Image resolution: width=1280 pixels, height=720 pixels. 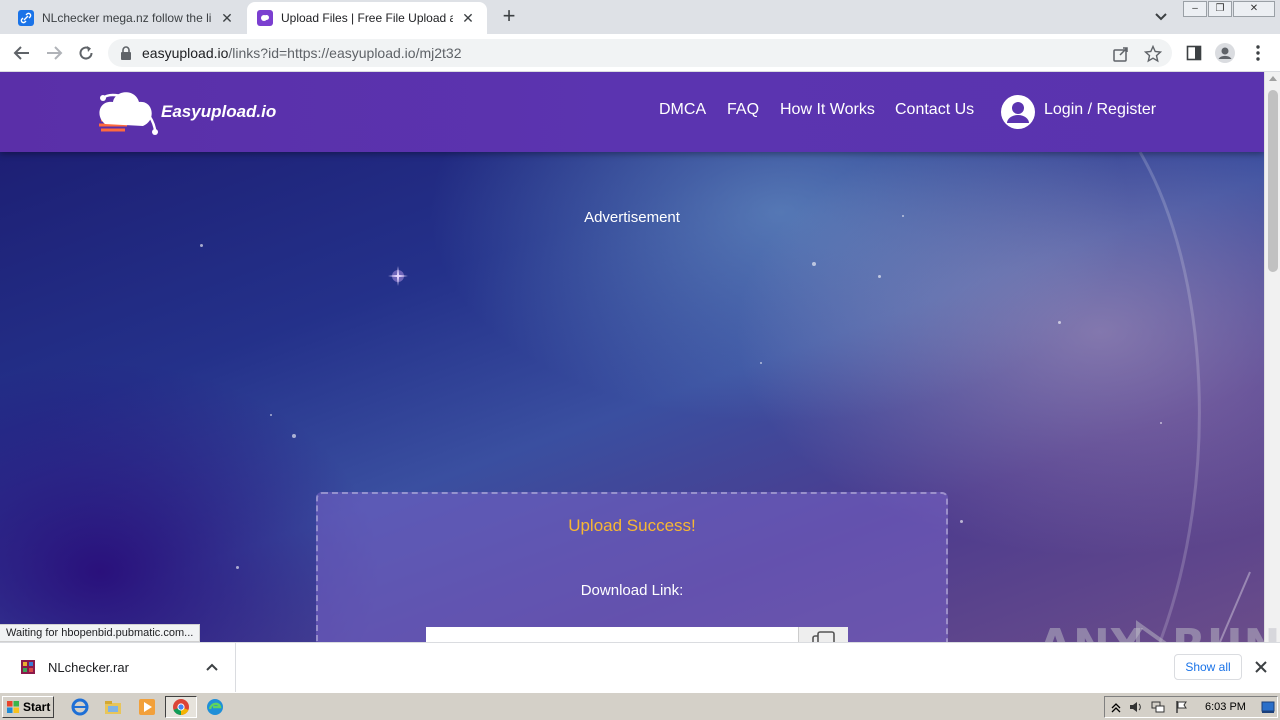 What do you see at coordinates (1191, 707) in the screenshot?
I see `system-tray: 6:03 PM` at bounding box center [1191, 707].